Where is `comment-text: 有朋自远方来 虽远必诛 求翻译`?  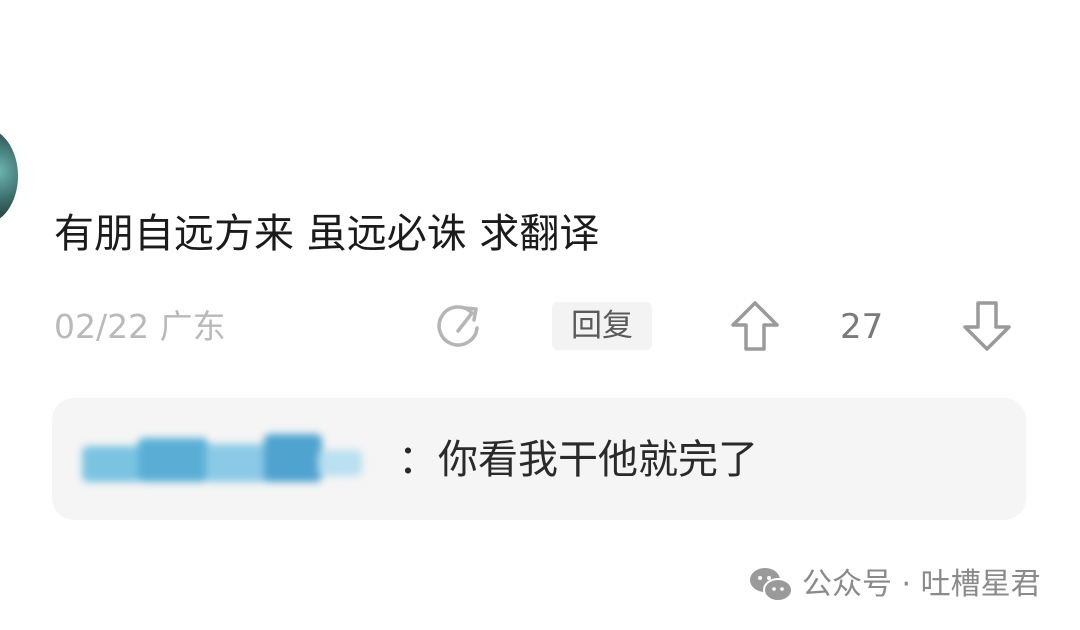
comment-text: 有朋自远方来 虽远必诛 求翻译 is located at coordinates (327, 234).